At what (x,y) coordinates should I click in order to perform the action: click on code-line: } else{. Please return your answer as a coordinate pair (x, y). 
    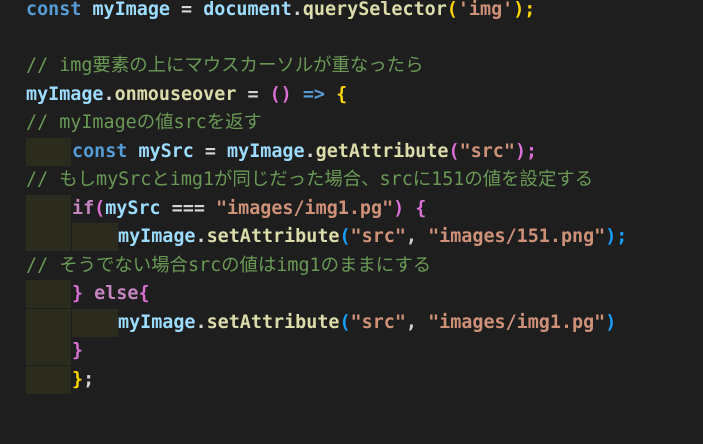
    Looking at the image, I should click on (111, 294).